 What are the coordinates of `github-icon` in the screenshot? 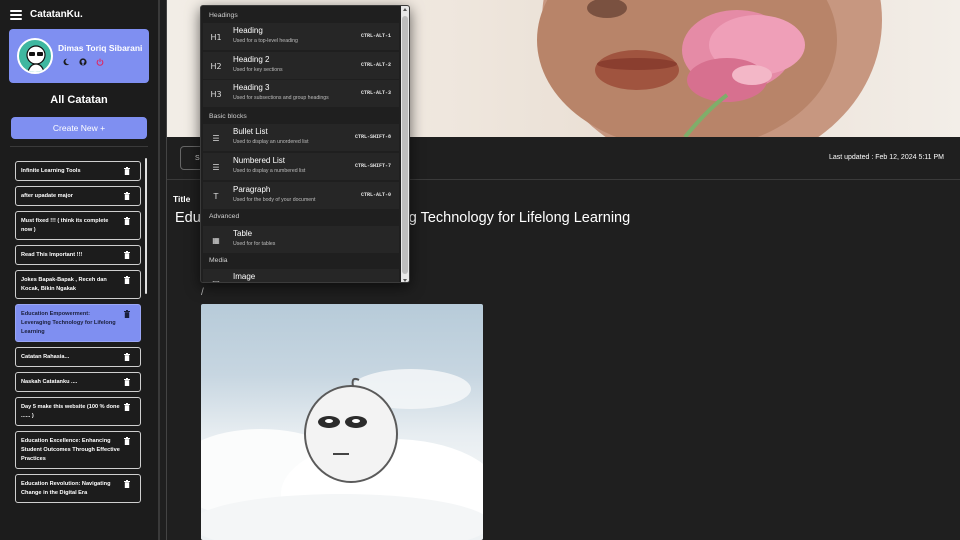 It's located at (82, 61).